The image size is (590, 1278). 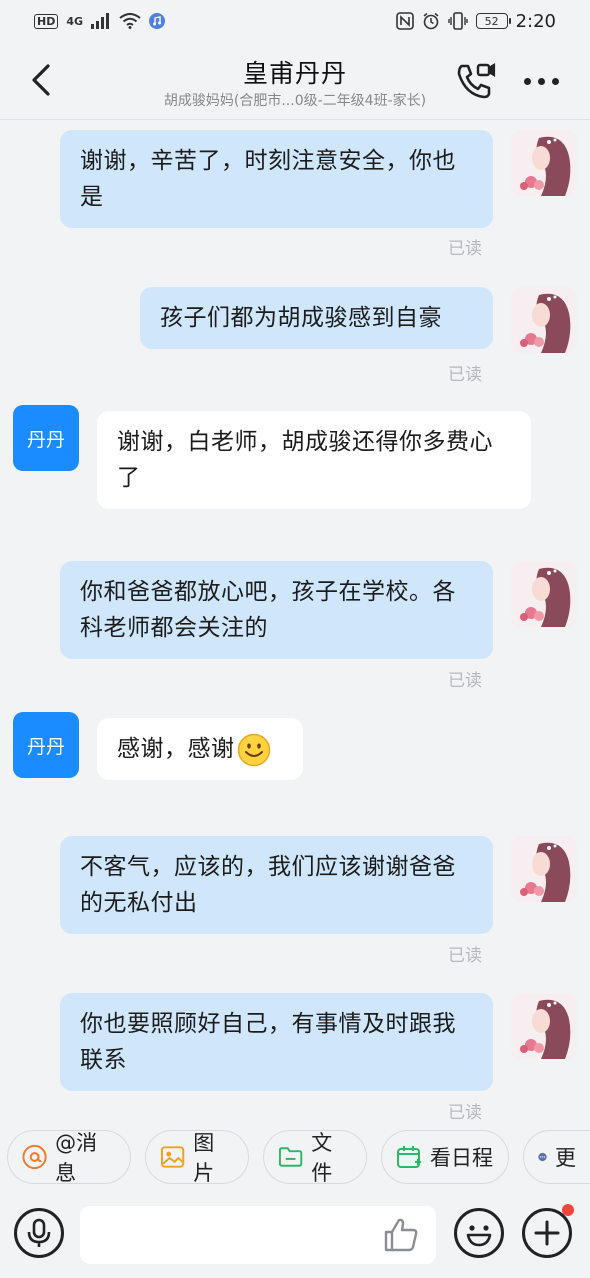 I want to click on music-icon, so click(x=157, y=21).